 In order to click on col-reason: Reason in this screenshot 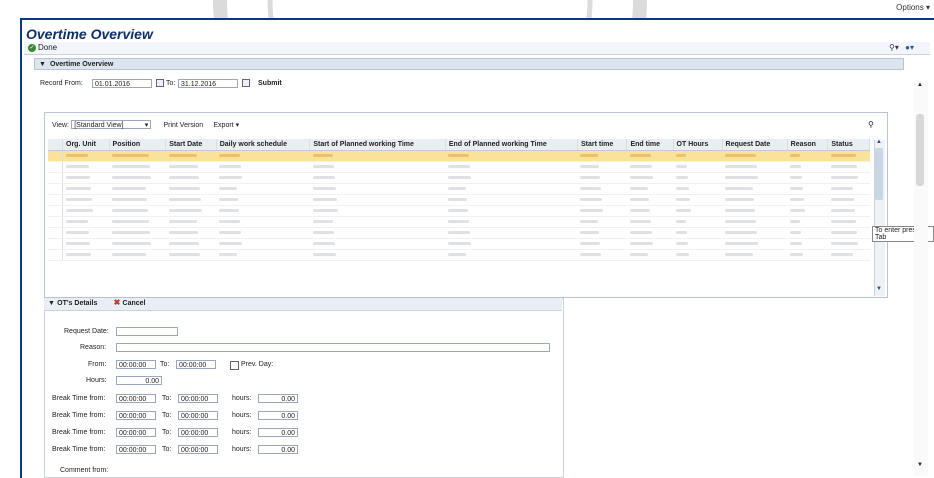, I will do `click(808, 145)`.